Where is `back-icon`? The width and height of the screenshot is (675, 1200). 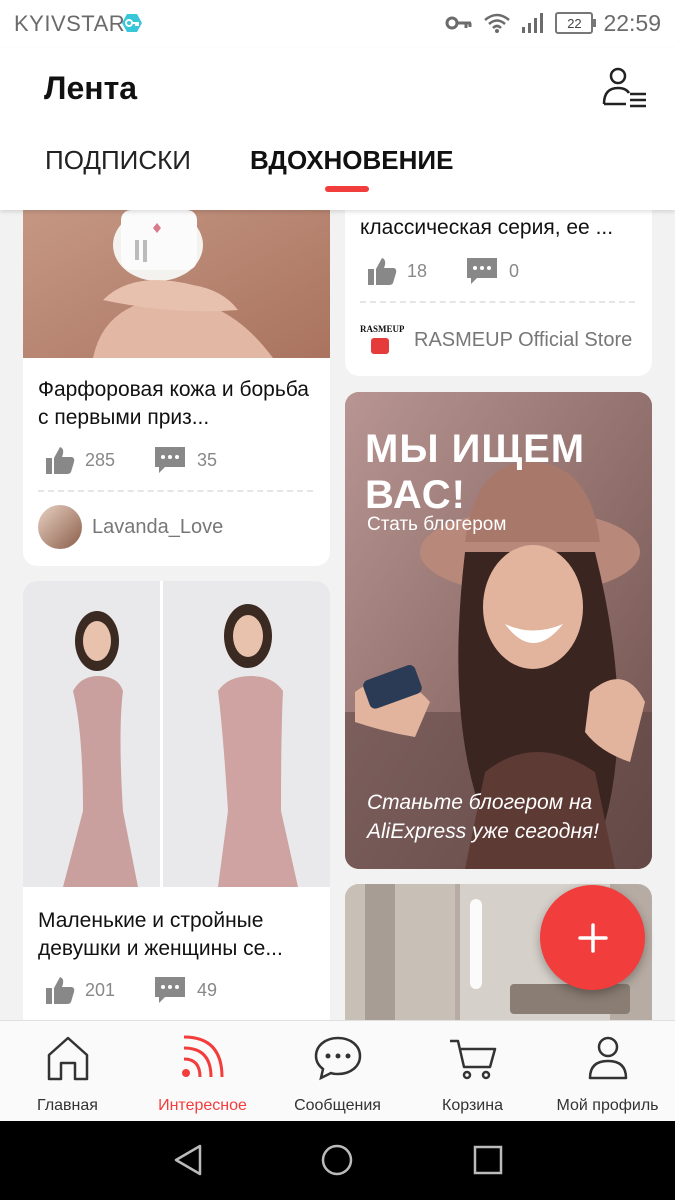
back-icon is located at coordinates (188, 1160).